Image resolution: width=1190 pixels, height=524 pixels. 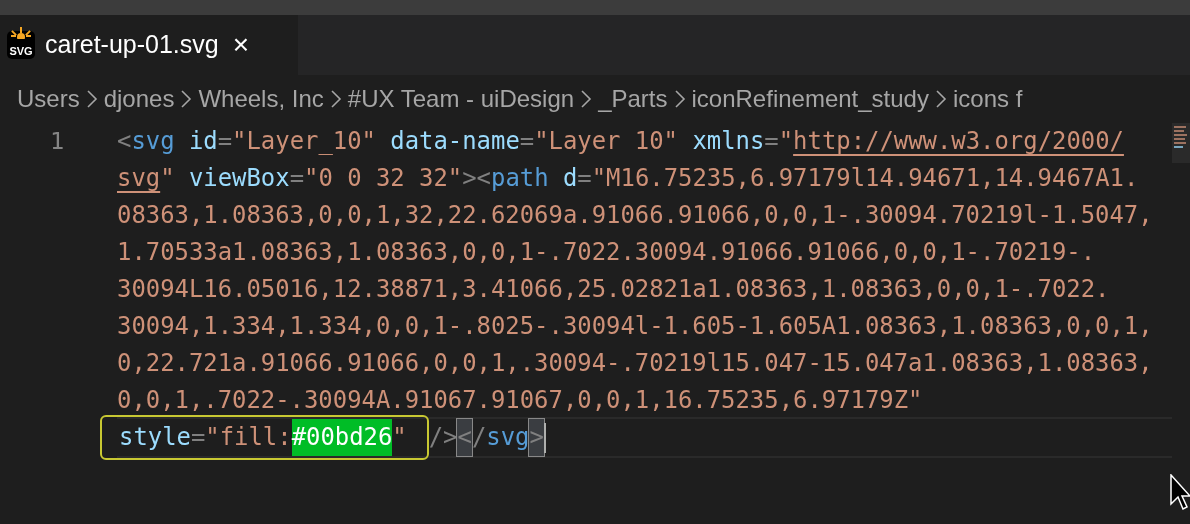 I want to click on code-token: style, so click(x=155, y=437).